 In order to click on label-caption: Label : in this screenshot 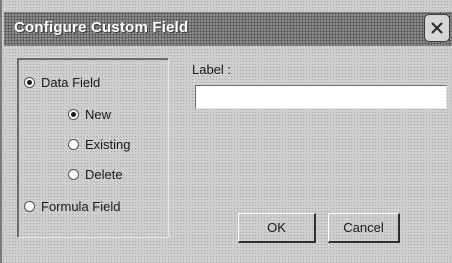, I will do `click(212, 69)`.